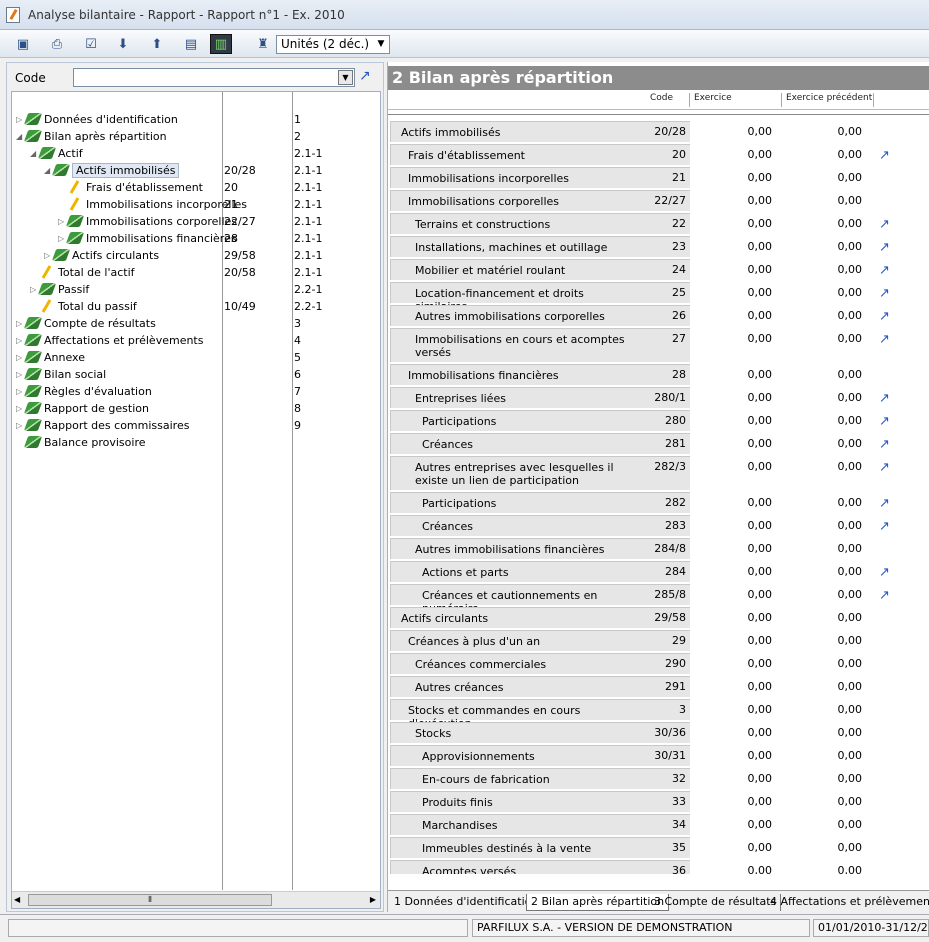 This screenshot has height=942, width=929. Describe the element at coordinates (23, 44) in the screenshot. I see `save-icon: ▣` at that location.